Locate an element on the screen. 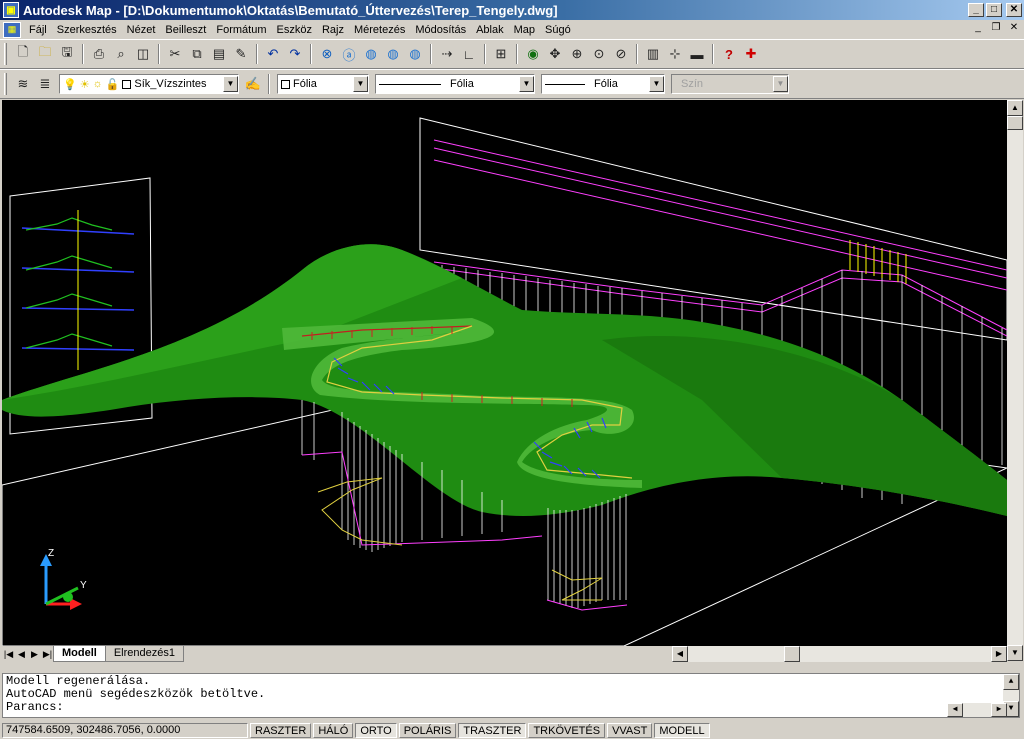 The height and width of the screenshot is (739, 1024). globe-icon: ◍ is located at coordinates (371, 54).